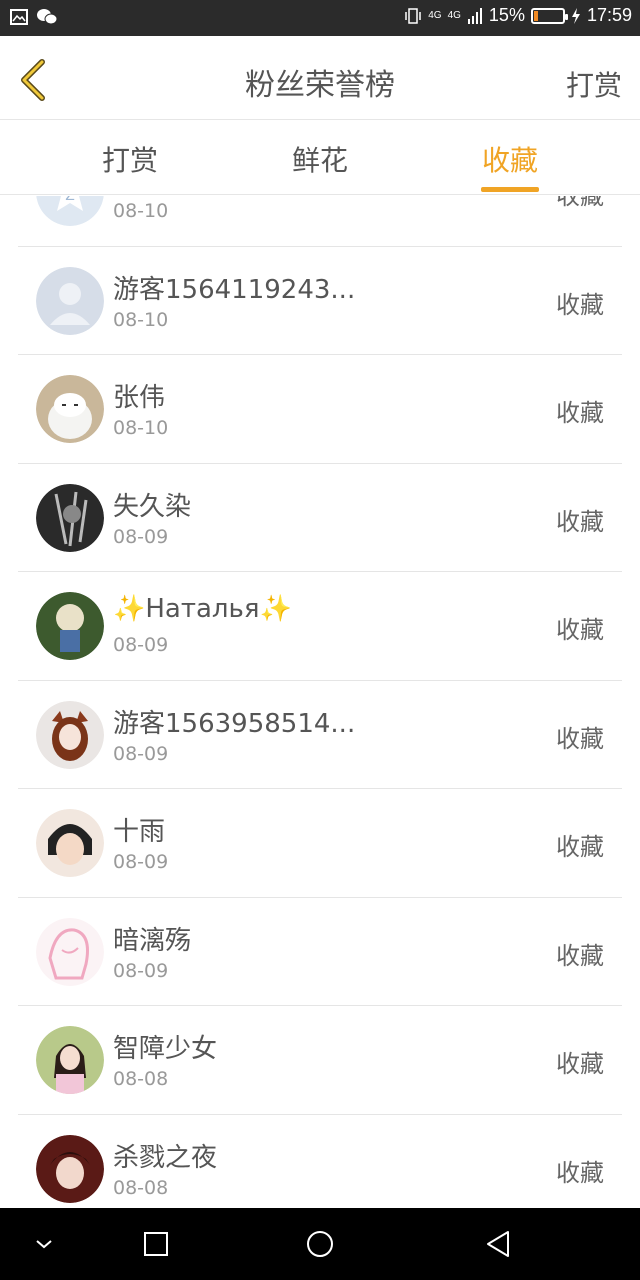 The image size is (640, 1280). What do you see at coordinates (156, 1244) in the screenshot?
I see `recent-apps-icon` at bounding box center [156, 1244].